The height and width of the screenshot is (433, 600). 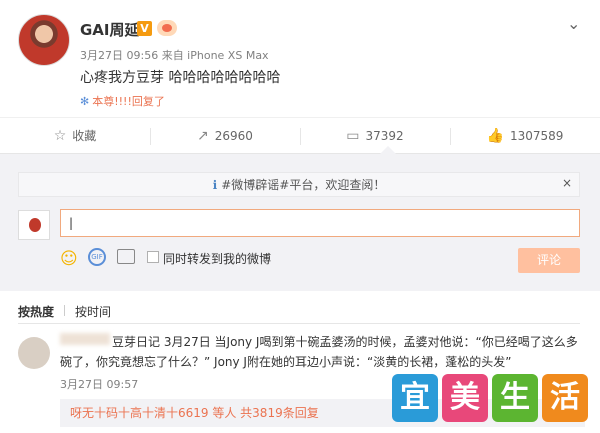 What do you see at coordinates (573, 23) in the screenshot?
I see `chevron-down-icon: ⌄` at bounding box center [573, 23].